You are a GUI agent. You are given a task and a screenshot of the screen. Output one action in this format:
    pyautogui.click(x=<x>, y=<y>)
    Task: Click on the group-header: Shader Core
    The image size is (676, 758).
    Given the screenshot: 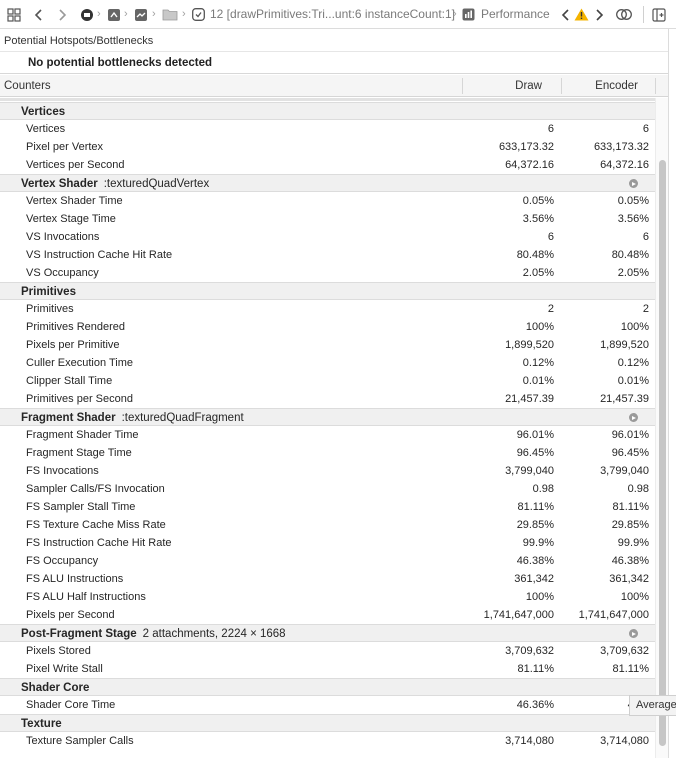 What is the action you would take?
    pyautogui.click(x=327, y=687)
    